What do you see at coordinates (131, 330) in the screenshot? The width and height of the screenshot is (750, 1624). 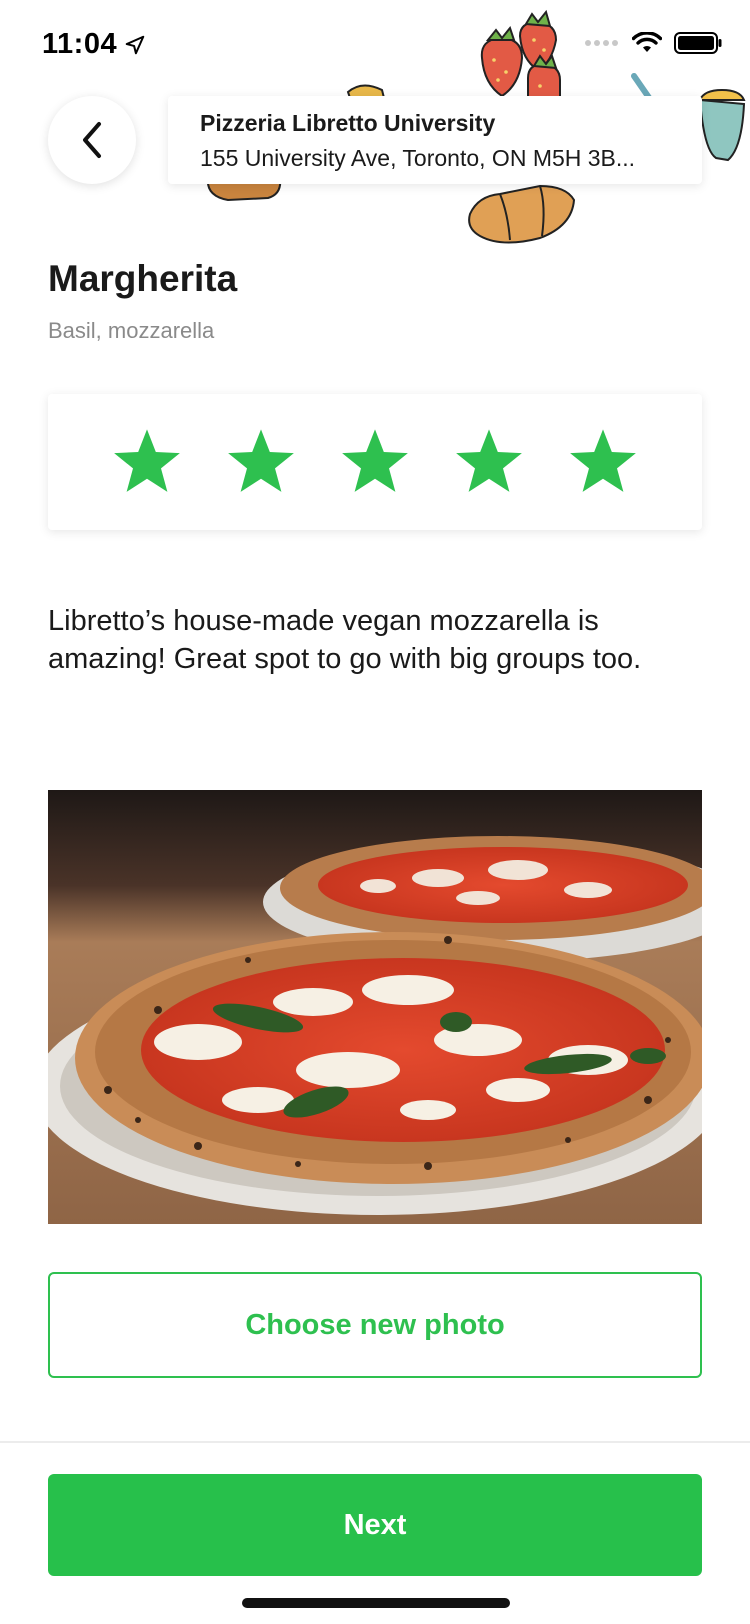 I see `dish-subtitle: Basil, mozzarella` at bounding box center [131, 330].